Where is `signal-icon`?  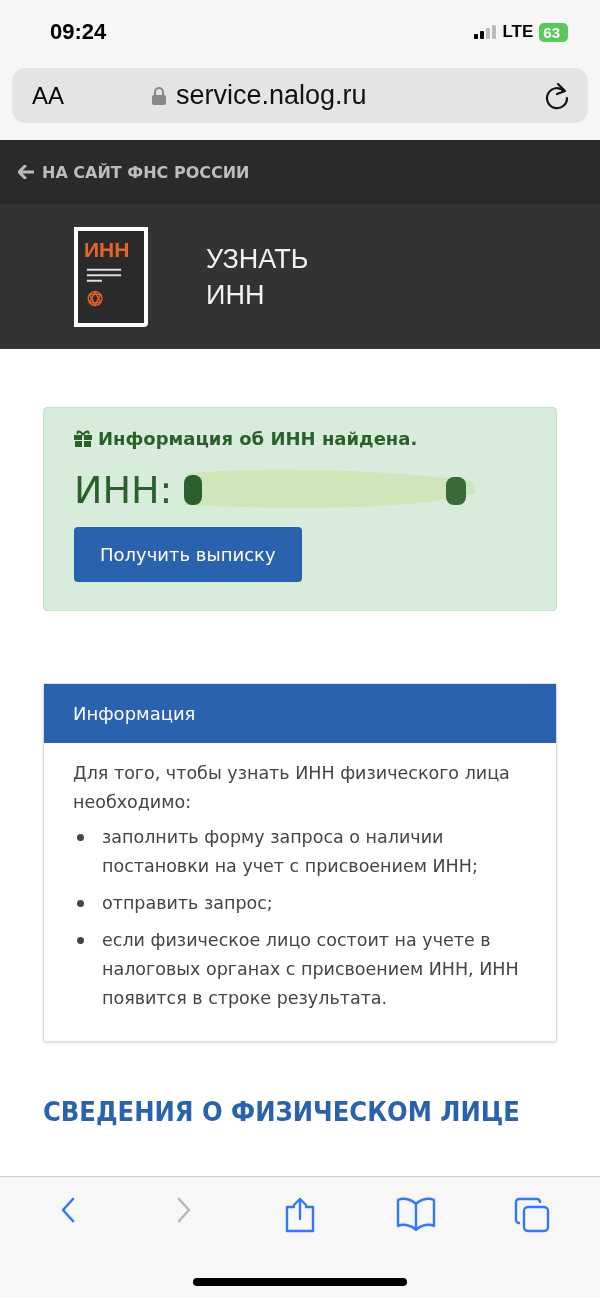
signal-icon is located at coordinates (485, 32).